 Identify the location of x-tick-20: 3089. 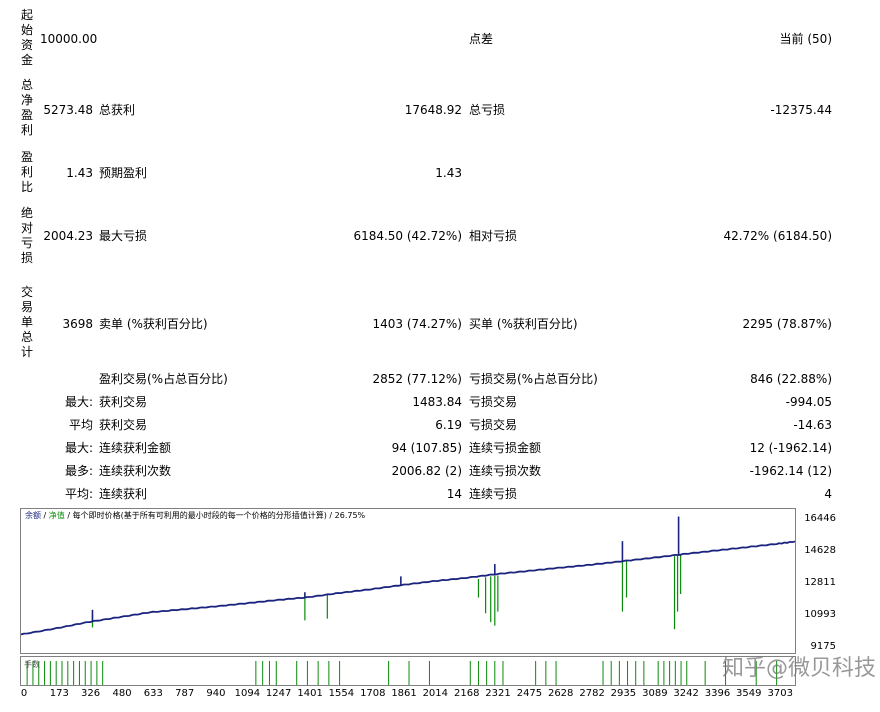
(655, 693).